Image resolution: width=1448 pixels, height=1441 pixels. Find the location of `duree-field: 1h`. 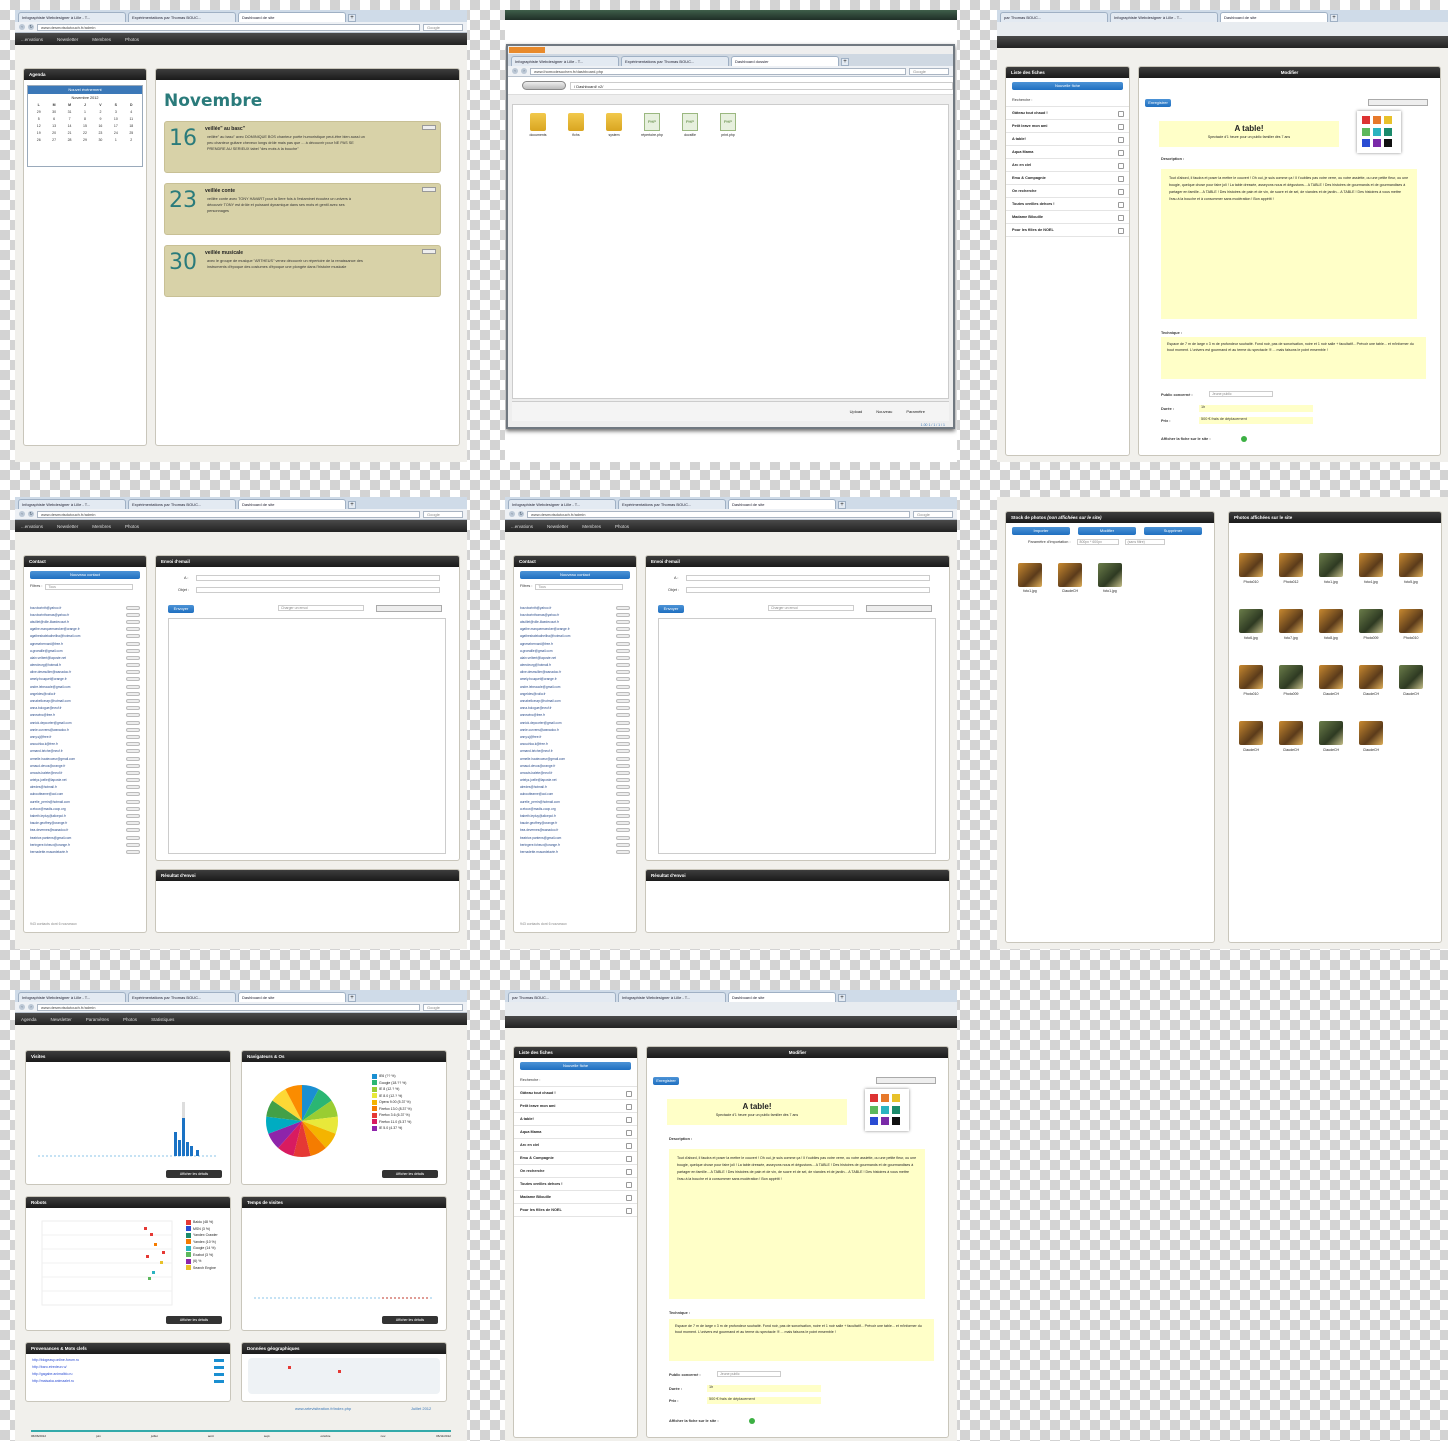

duree-field: 1h is located at coordinates (1256, 408).